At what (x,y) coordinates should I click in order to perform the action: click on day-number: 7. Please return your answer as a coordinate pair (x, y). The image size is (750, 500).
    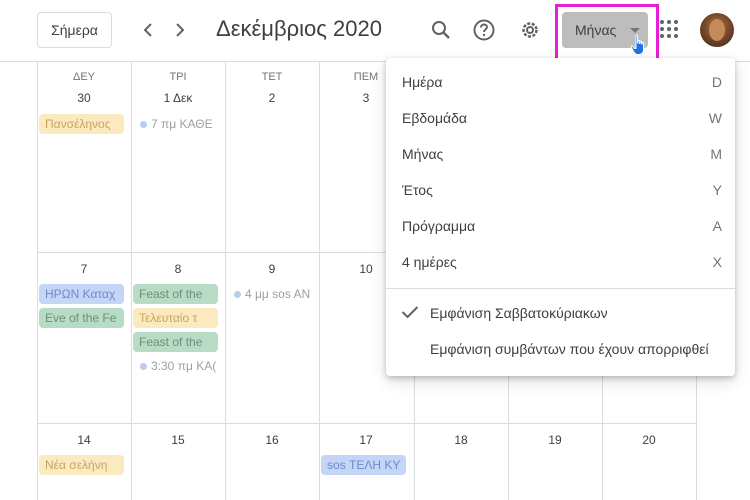
    Looking at the image, I should click on (84, 269).